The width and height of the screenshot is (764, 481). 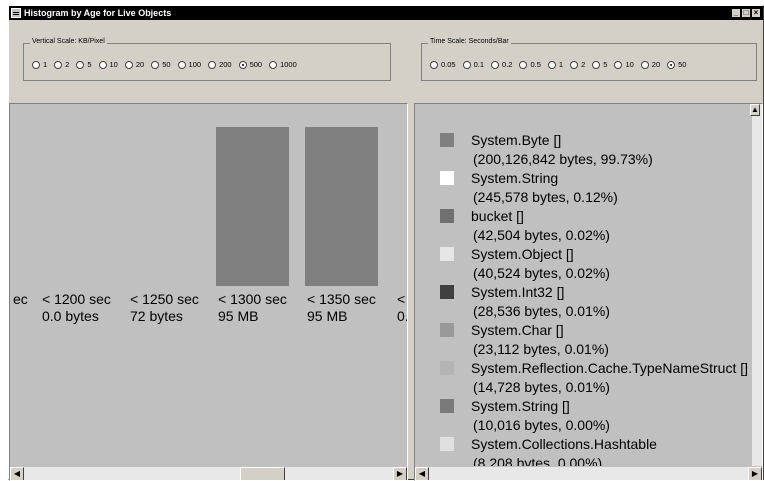 I want to click on vertical-scale-radio-200: 200, so click(x=220, y=64).